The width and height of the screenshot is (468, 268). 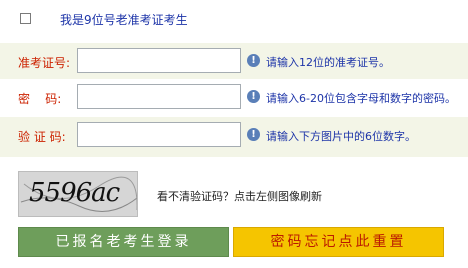 I want to click on old-ticket-checkbox, so click(x=25, y=18).